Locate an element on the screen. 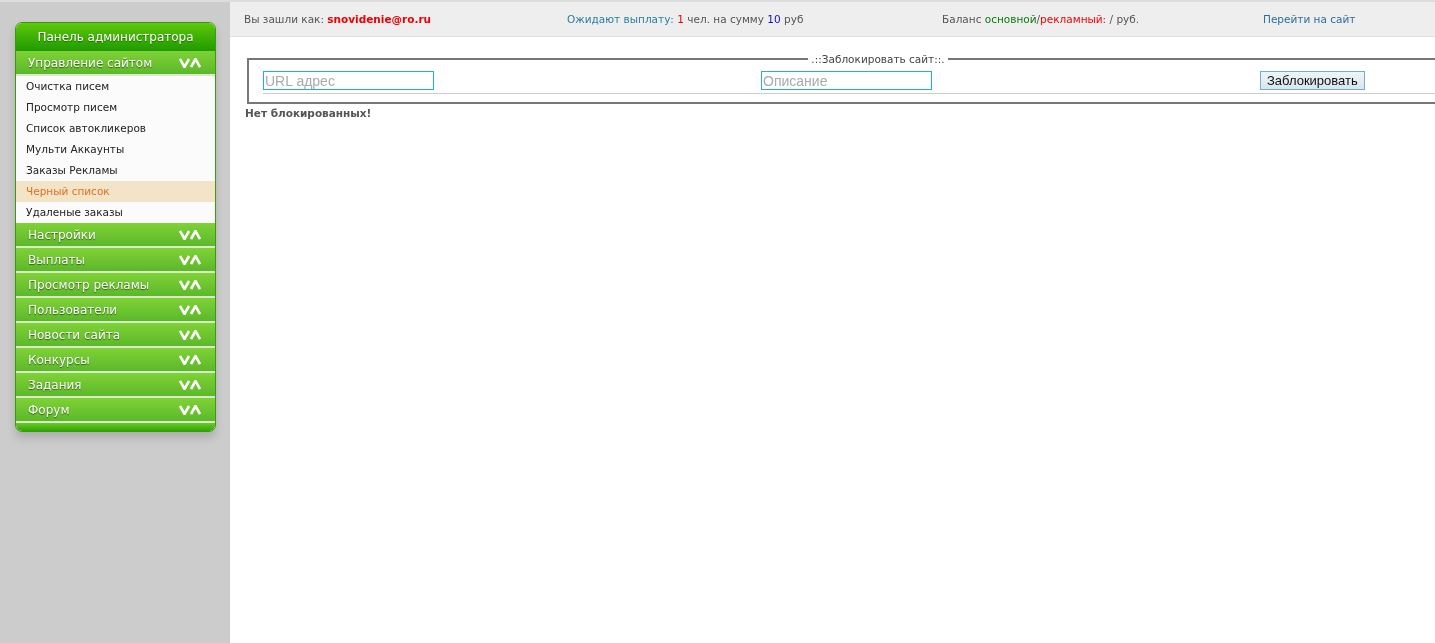 This screenshot has width=1435, height=643. url-input: URL адрес is located at coordinates (348, 80).